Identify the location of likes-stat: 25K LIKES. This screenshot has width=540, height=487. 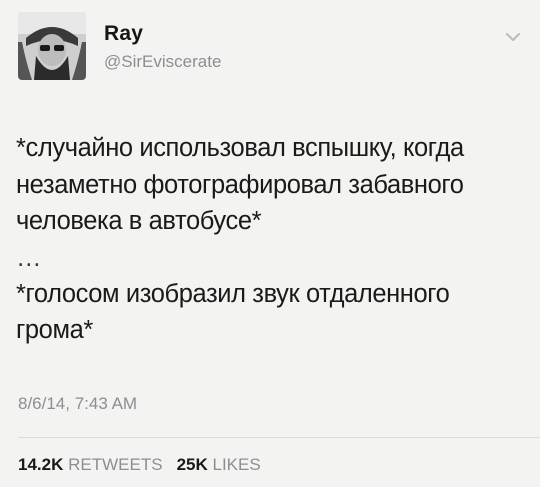
(219, 464).